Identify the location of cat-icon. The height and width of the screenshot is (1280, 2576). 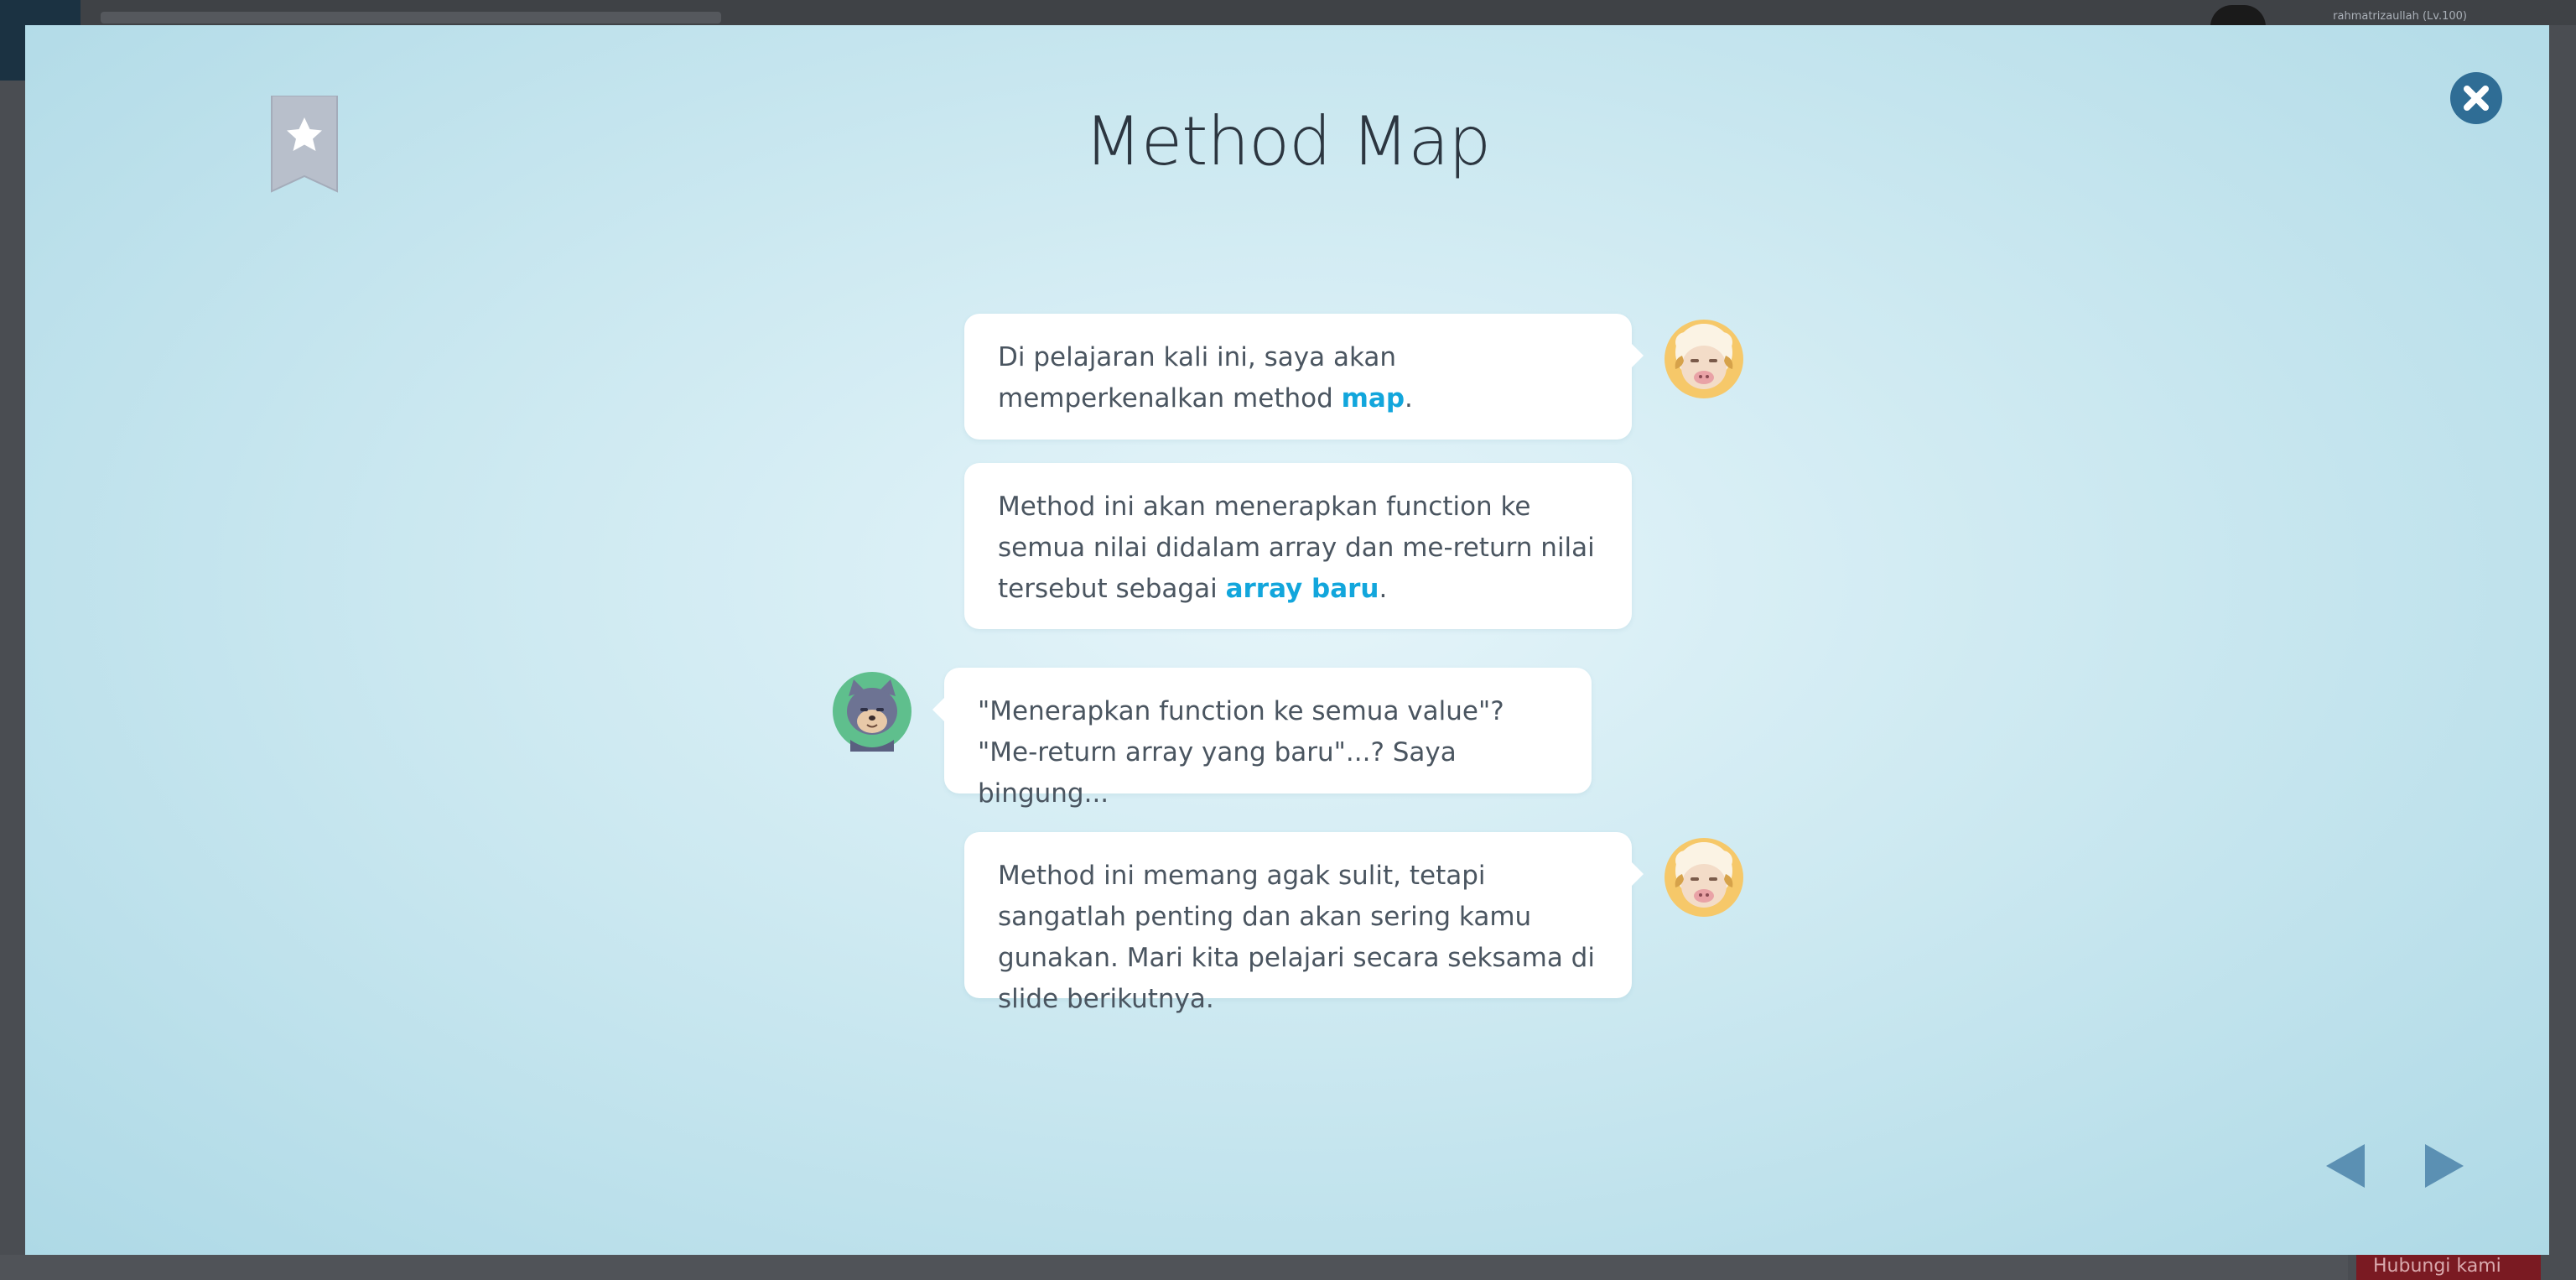
(872, 712).